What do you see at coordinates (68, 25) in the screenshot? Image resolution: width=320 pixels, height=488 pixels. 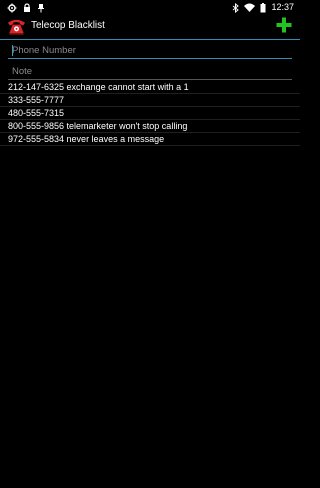 I see `app-title: Telecop Blacklist` at bounding box center [68, 25].